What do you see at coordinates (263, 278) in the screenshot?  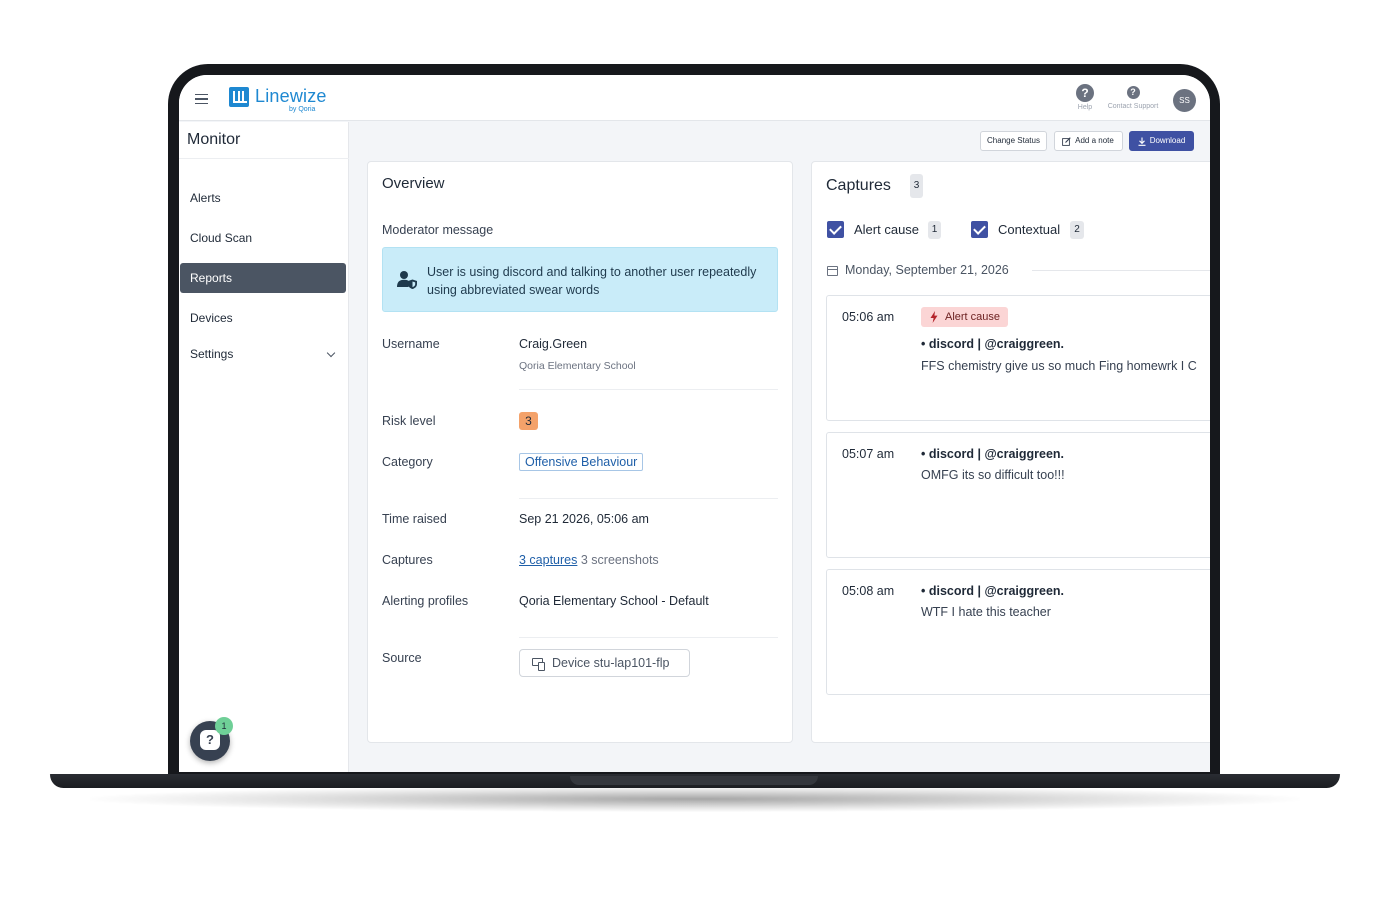 I see `sidebar-item-reports: Reports` at bounding box center [263, 278].